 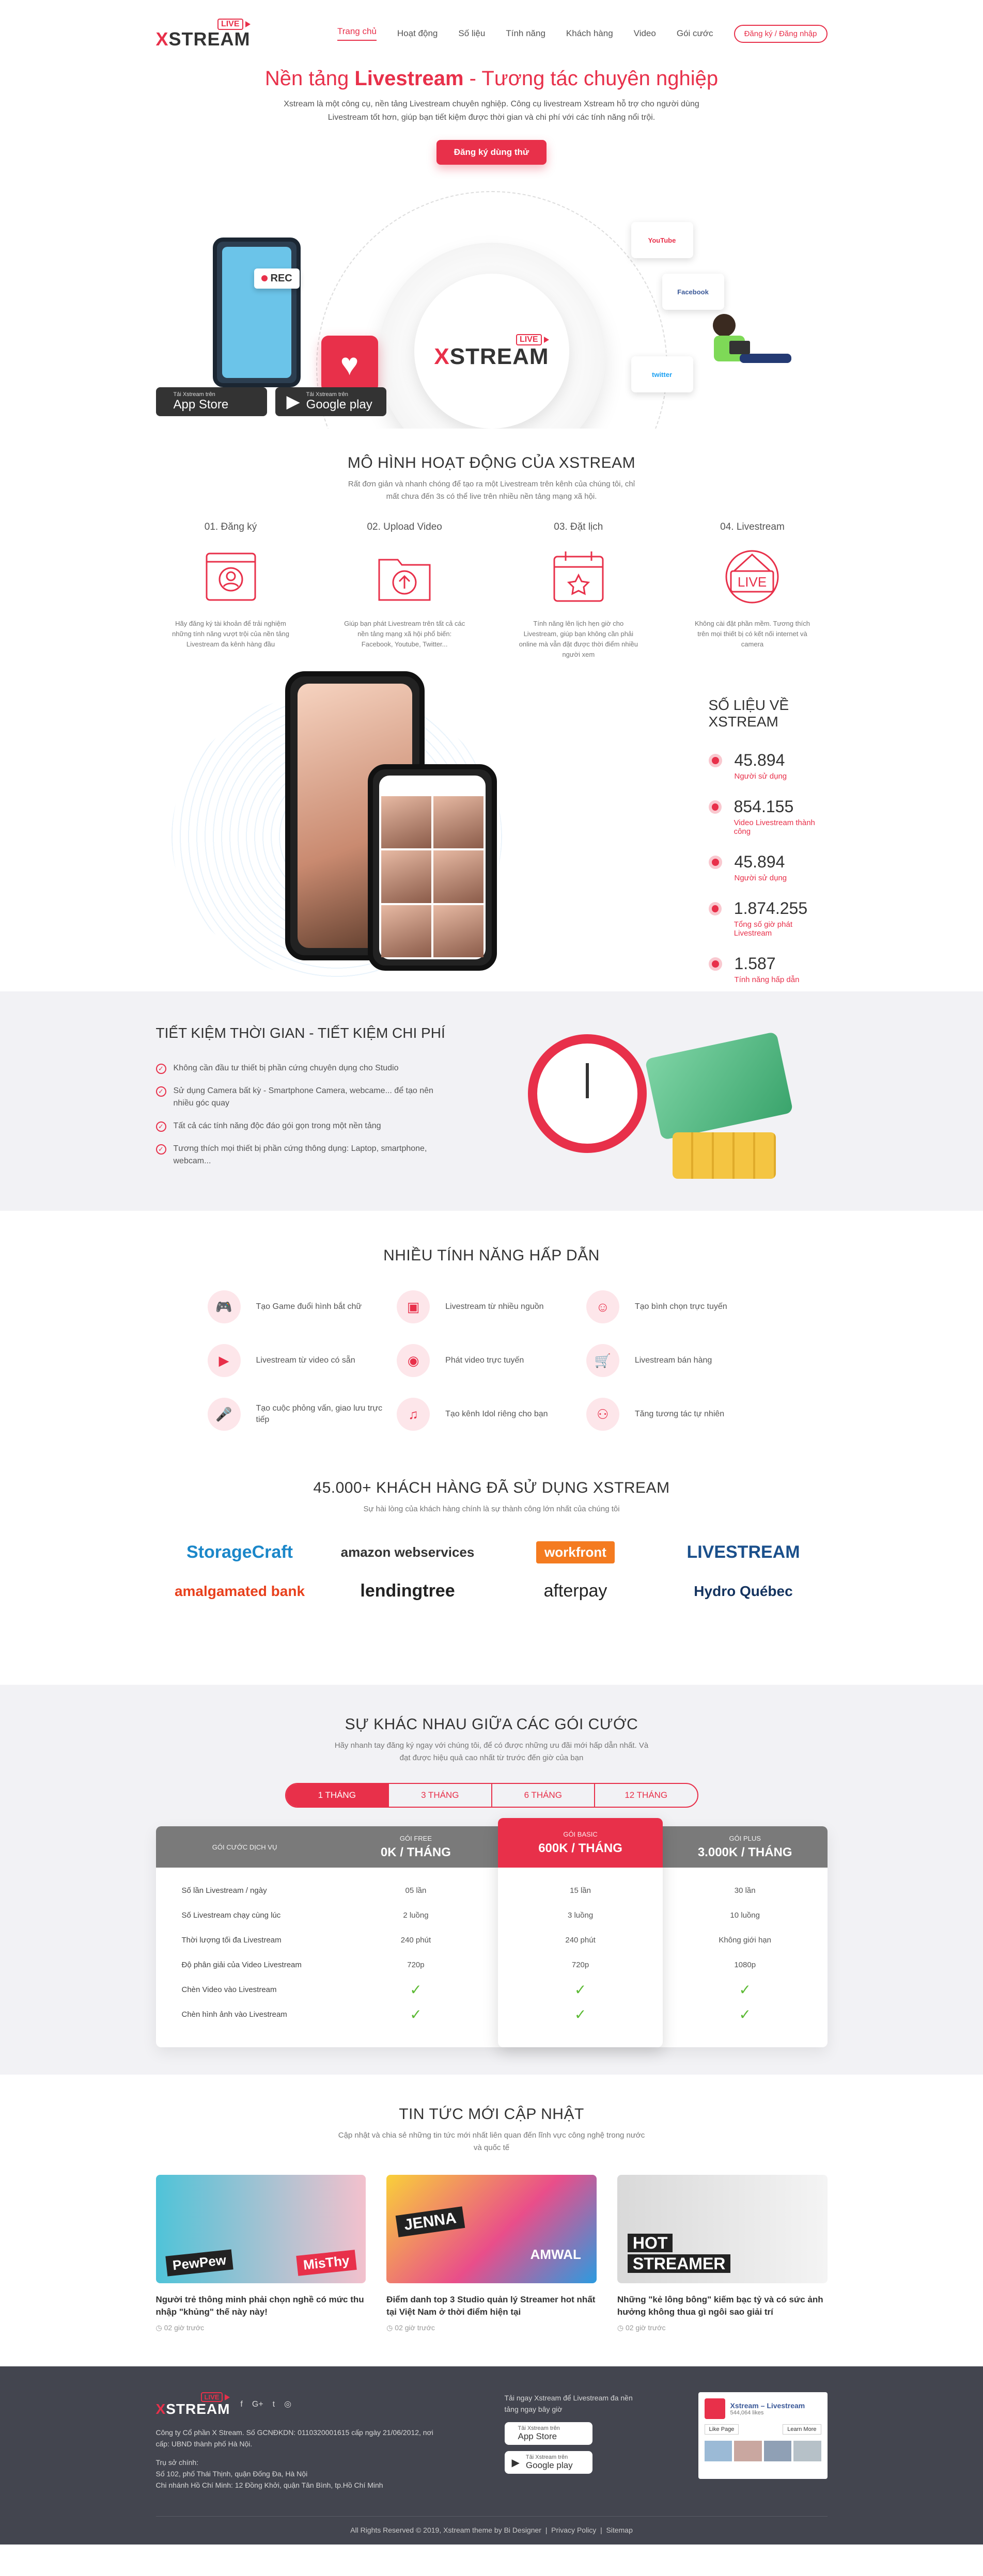 What do you see at coordinates (543, 1795) in the screenshot?
I see `tab-6-months: 6 THÁNG` at bounding box center [543, 1795].